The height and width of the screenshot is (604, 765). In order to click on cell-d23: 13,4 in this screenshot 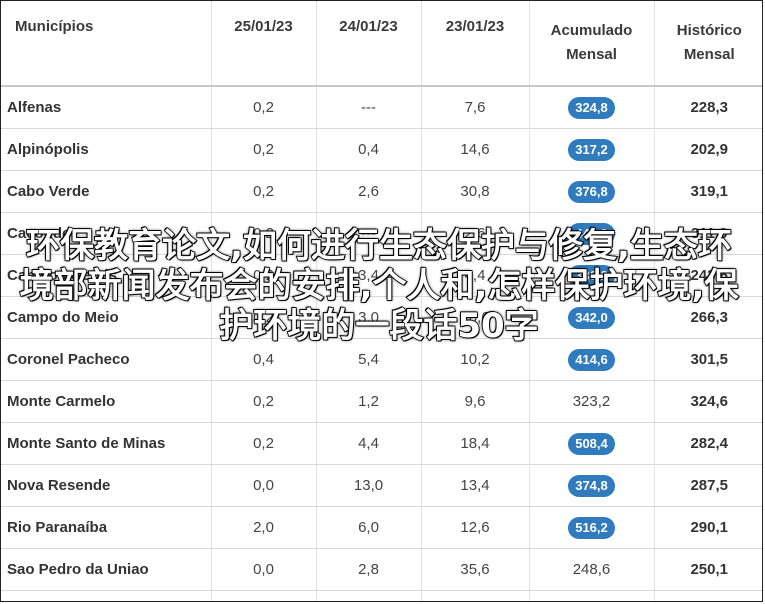, I will do `click(475, 485)`.